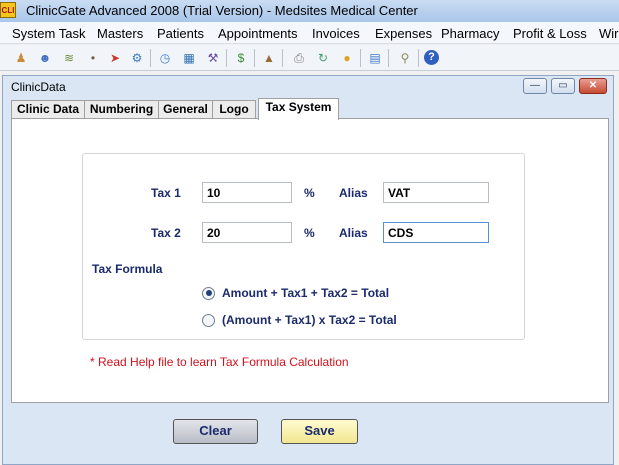 The height and width of the screenshot is (465, 619). I want to click on app-logo-icon: CLI, so click(8, 10).